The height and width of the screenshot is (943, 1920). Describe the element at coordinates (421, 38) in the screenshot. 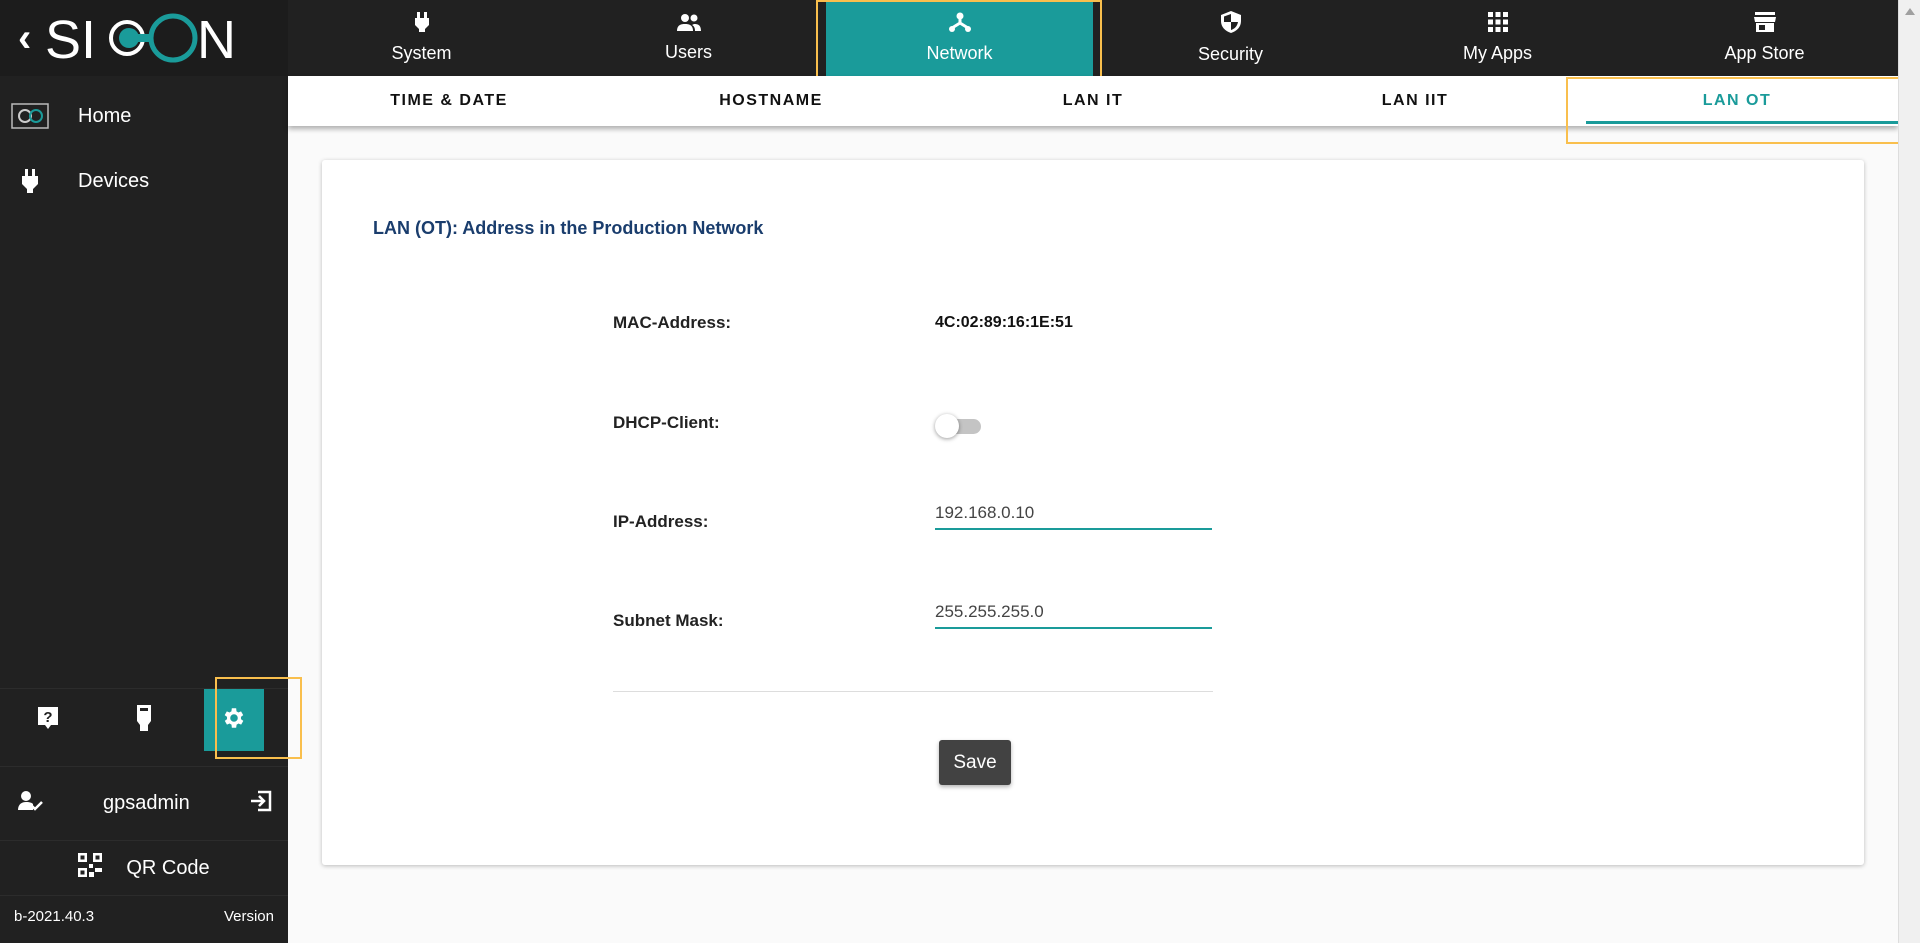

I see `tab-system: System` at that location.